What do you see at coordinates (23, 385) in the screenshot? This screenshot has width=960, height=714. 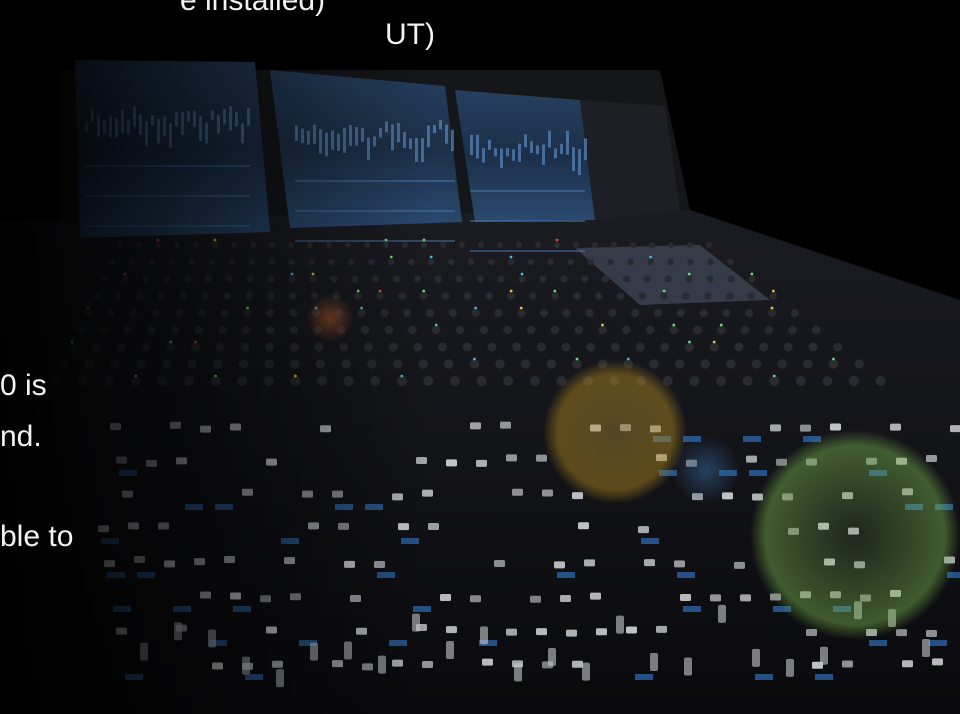 I see `caption-line-3: 0 is` at bounding box center [23, 385].